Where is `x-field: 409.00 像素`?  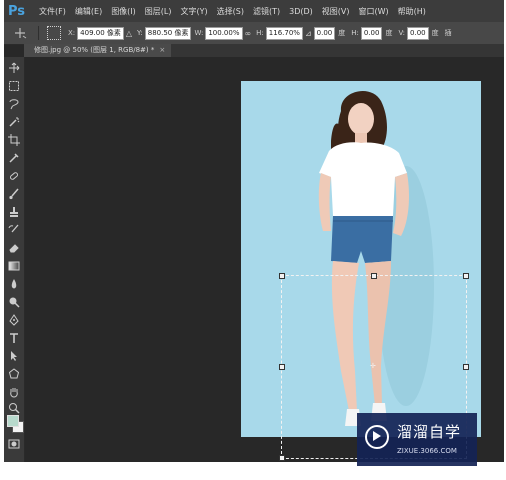
x-field: 409.00 像素 is located at coordinates (100, 33).